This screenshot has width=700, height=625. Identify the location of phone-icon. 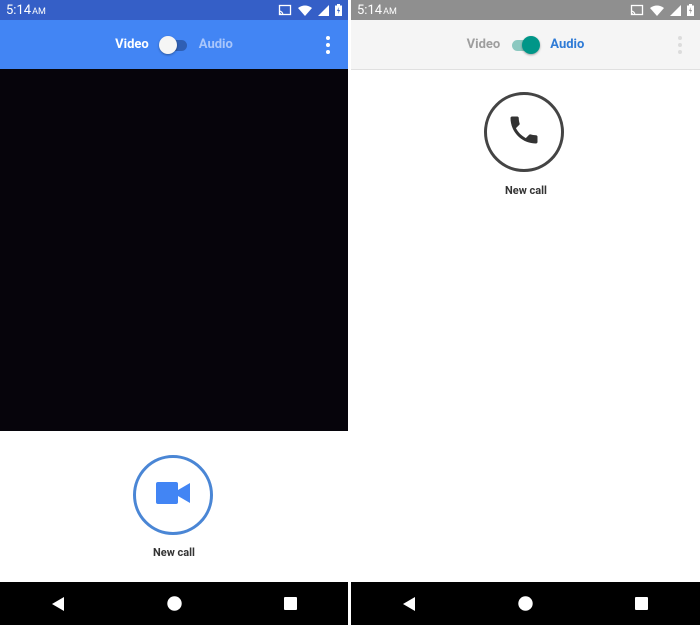
(524, 132).